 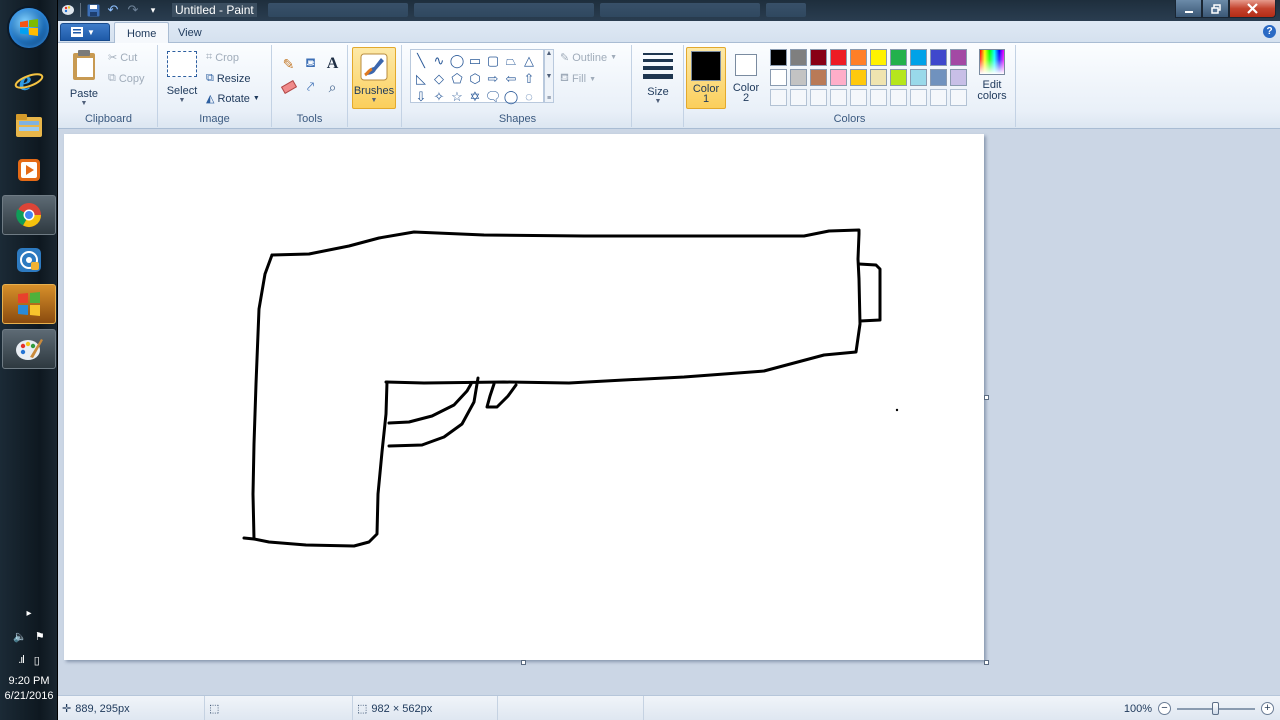 What do you see at coordinates (85, 32) in the screenshot?
I see `file-menu-button: ▼` at bounding box center [85, 32].